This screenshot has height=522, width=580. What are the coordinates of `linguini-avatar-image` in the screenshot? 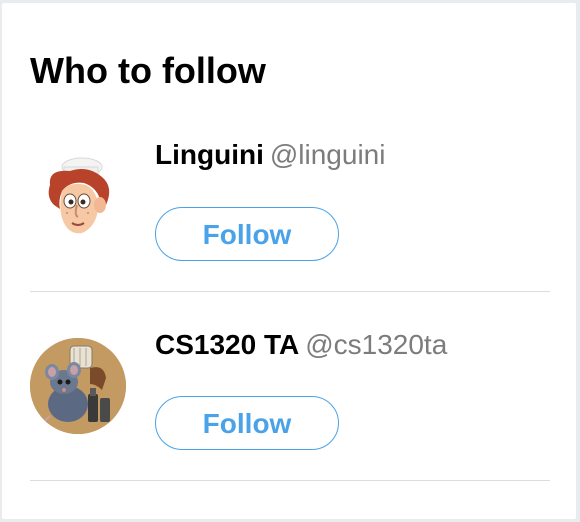 It's located at (79, 195).